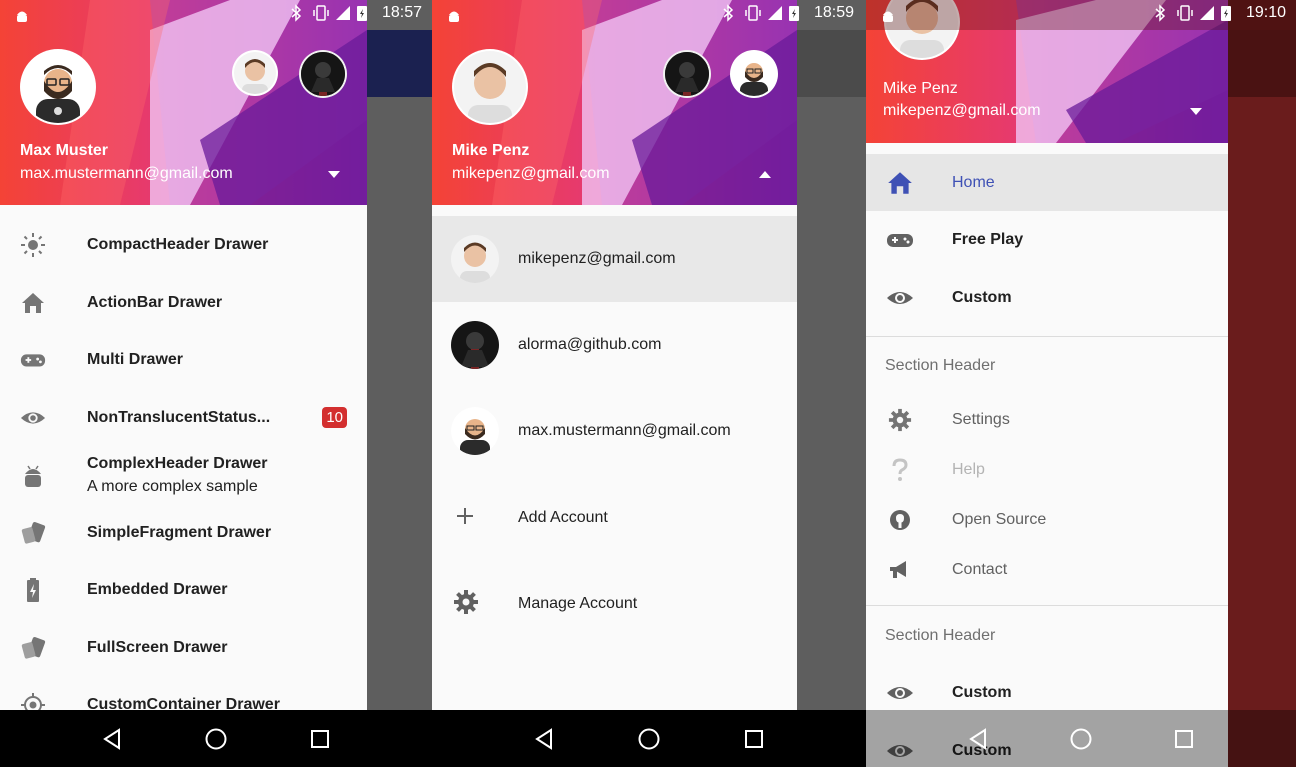 This screenshot has width=1296, height=767. Describe the element at coordinates (597, 258) in the screenshot. I see `account-email: mikepenz@gmail.com` at that location.